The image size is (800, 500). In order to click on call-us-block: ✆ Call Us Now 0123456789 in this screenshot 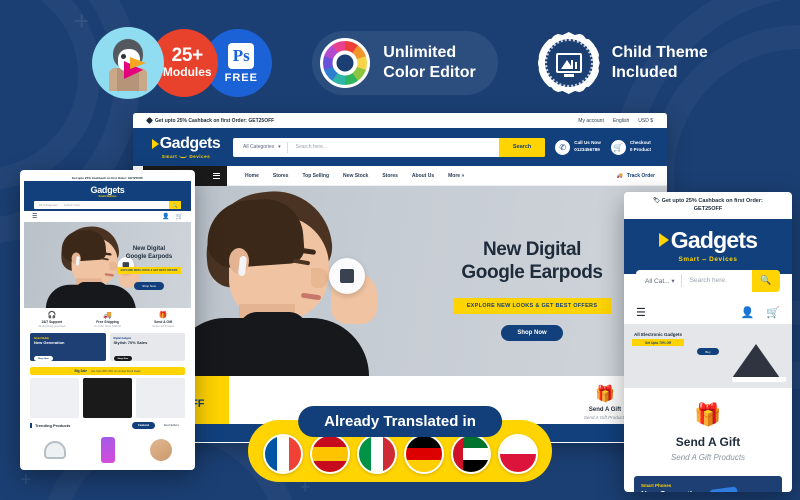, I will do `click(578, 147)`.